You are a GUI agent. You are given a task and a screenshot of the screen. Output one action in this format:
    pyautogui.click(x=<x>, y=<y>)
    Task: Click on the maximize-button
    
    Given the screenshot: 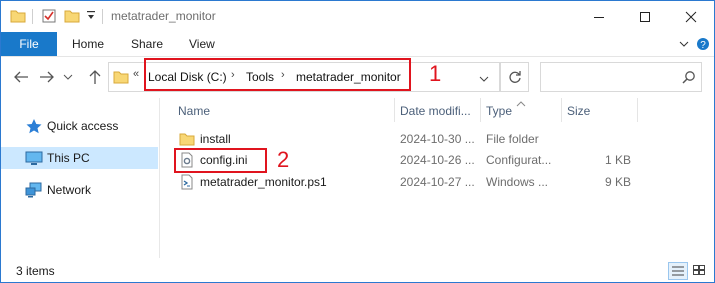 What is the action you would take?
    pyautogui.click(x=645, y=16)
    